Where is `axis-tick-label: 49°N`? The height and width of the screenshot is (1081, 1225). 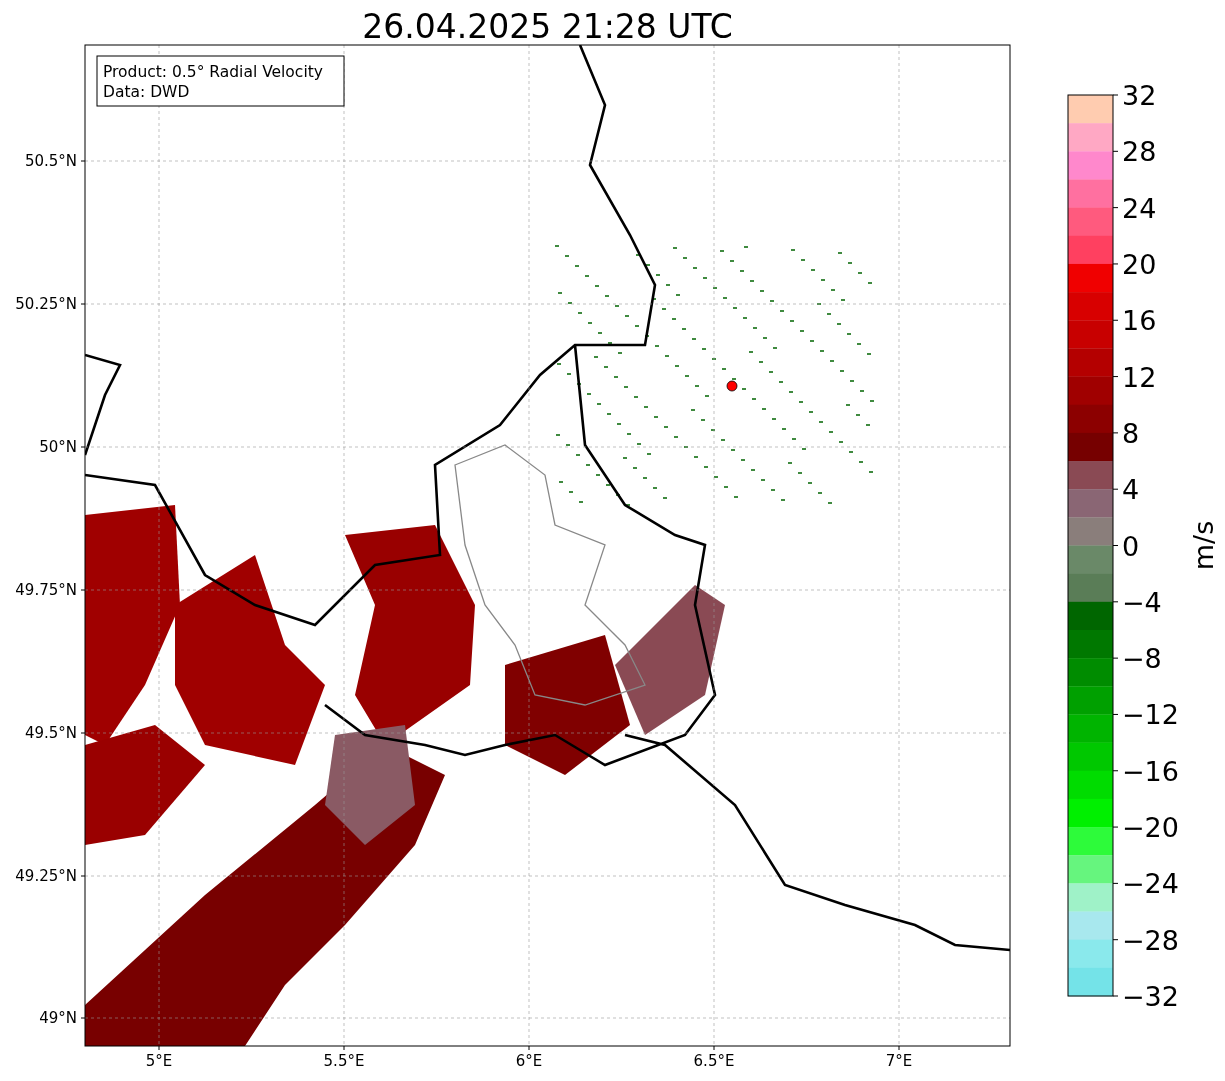
axis-tick-label: 49°N is located at coordinates (58, 1018).